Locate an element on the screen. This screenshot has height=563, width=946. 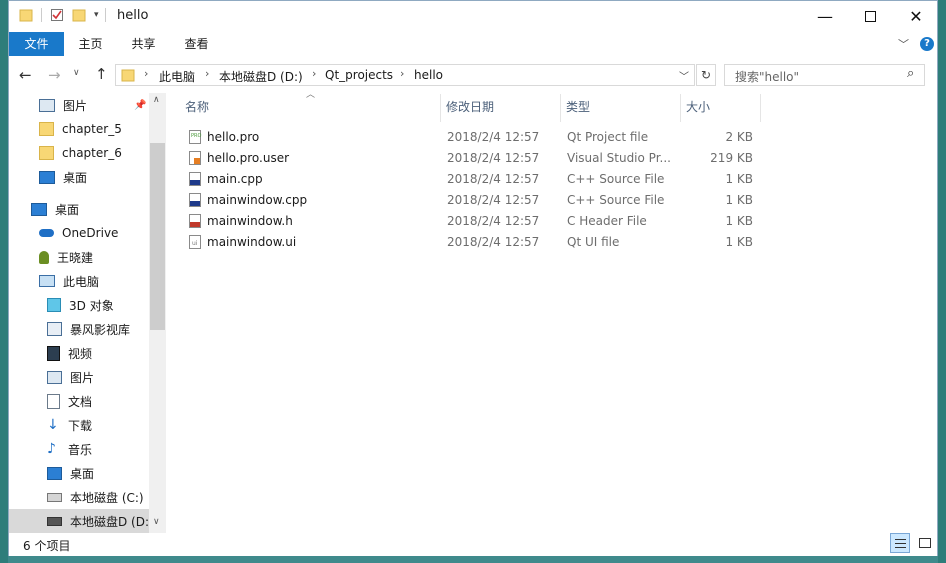
nav-item-label: 暴风影视库 is located at coordinates (100, 329).